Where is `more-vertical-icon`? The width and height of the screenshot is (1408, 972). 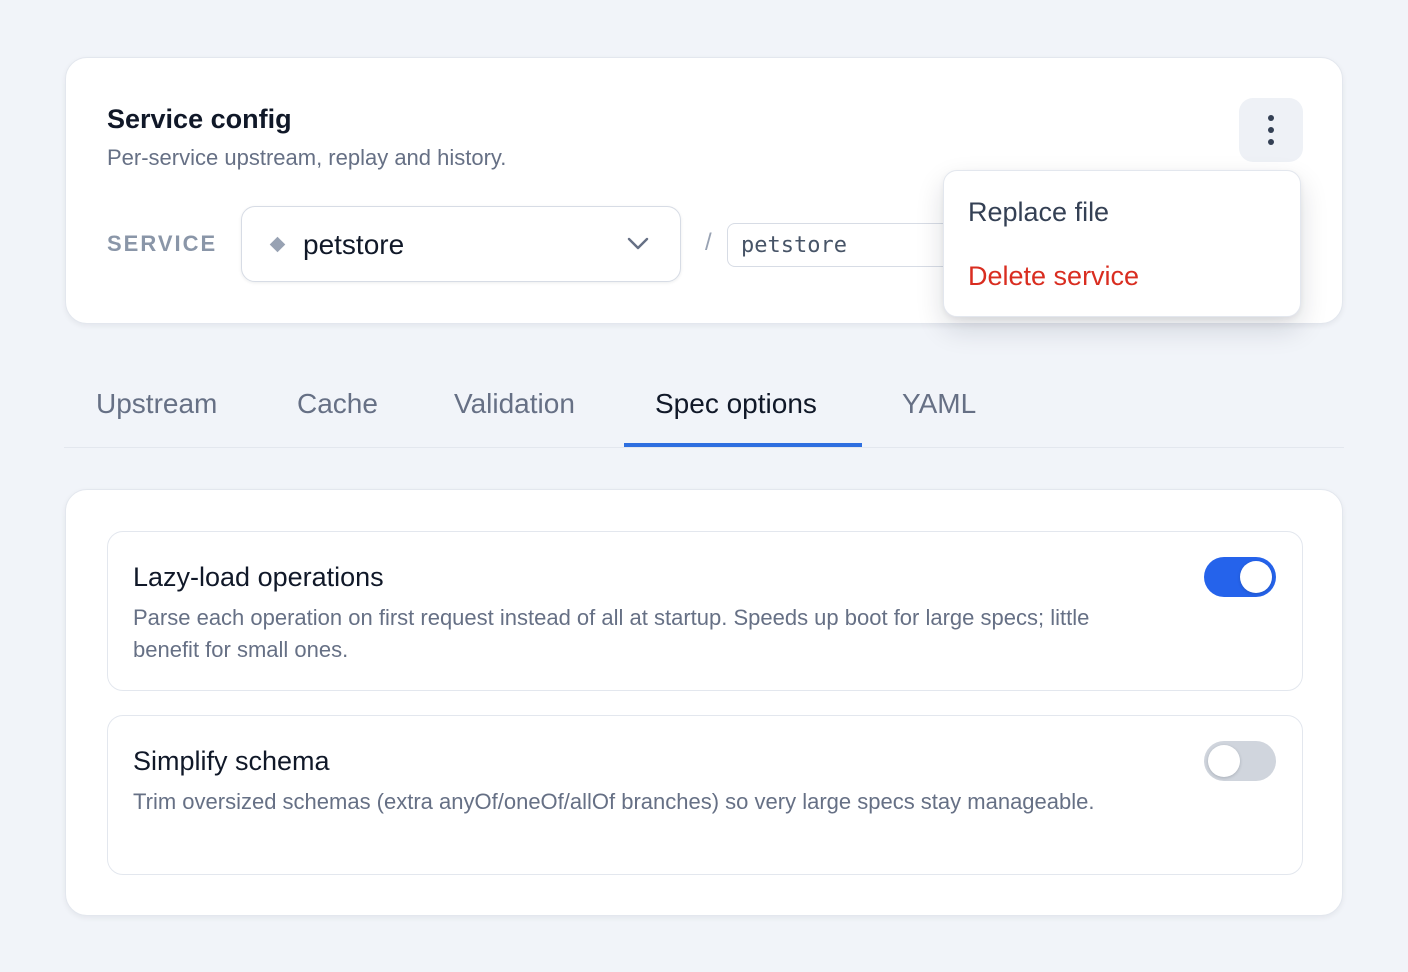 more-vertical-icon is located at coordinates (1271, 118).